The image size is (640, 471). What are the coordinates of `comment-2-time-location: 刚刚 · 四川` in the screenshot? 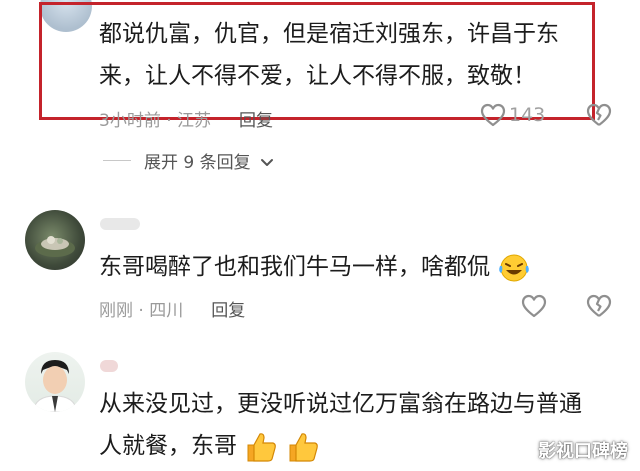 It's located at (141, 311).